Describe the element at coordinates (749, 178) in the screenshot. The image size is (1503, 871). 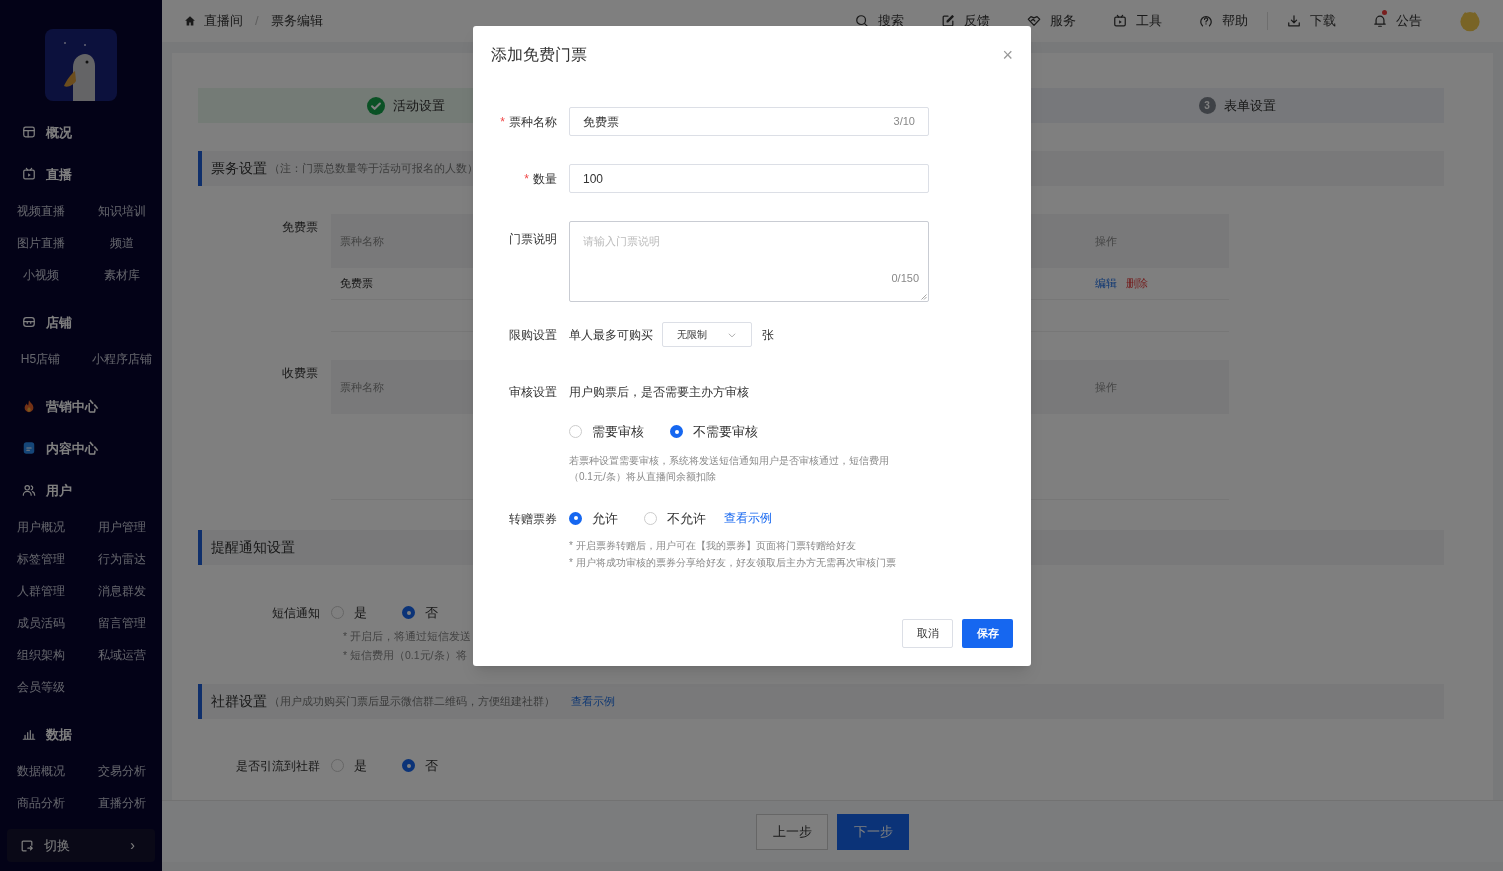
I see `input-field: 100` at that location.